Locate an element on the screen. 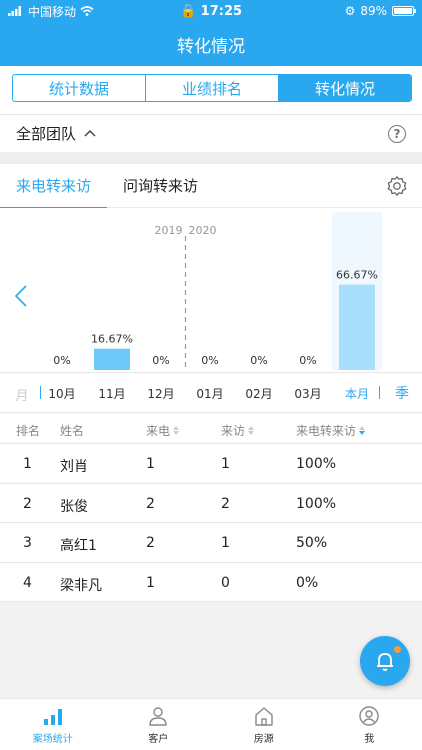  month-tick-label: 本月 is located at coordinates (357, 393).